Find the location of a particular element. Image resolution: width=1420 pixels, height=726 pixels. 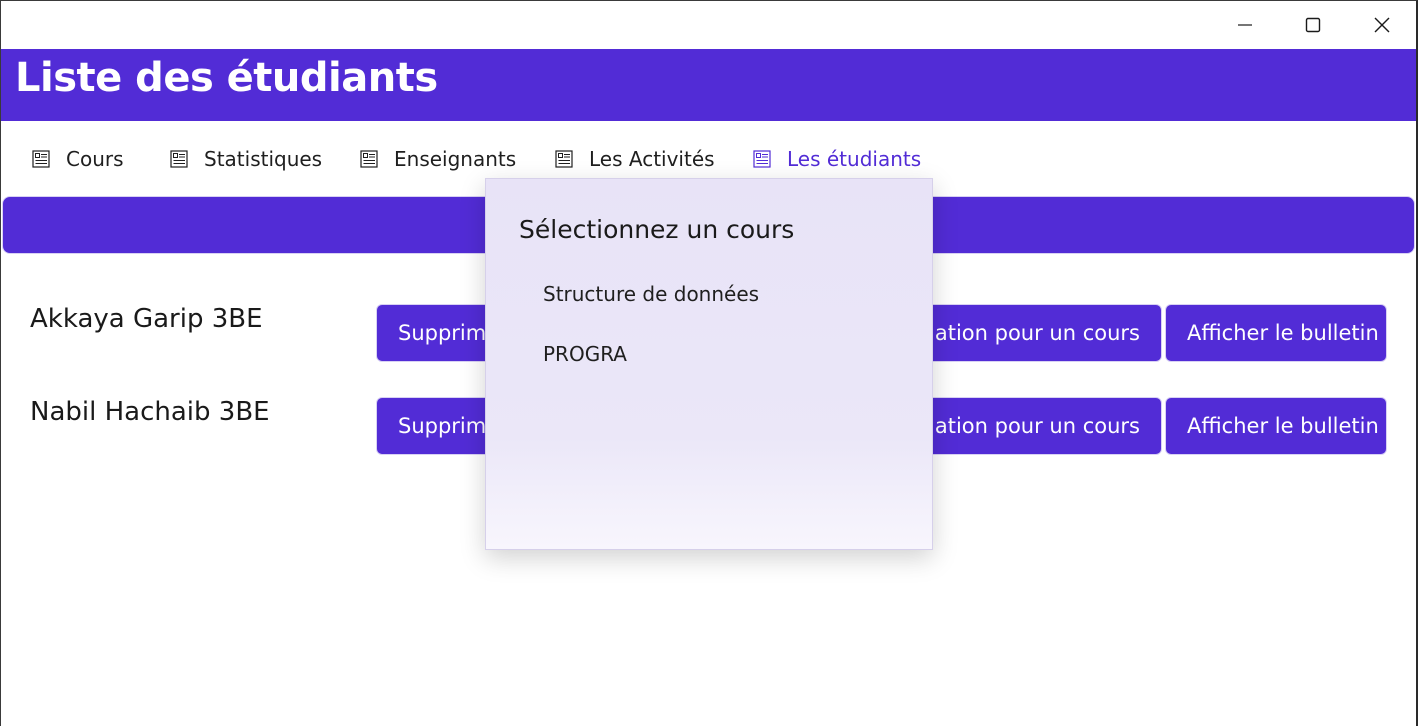

close-icon is located at coordinates (1382, 25).